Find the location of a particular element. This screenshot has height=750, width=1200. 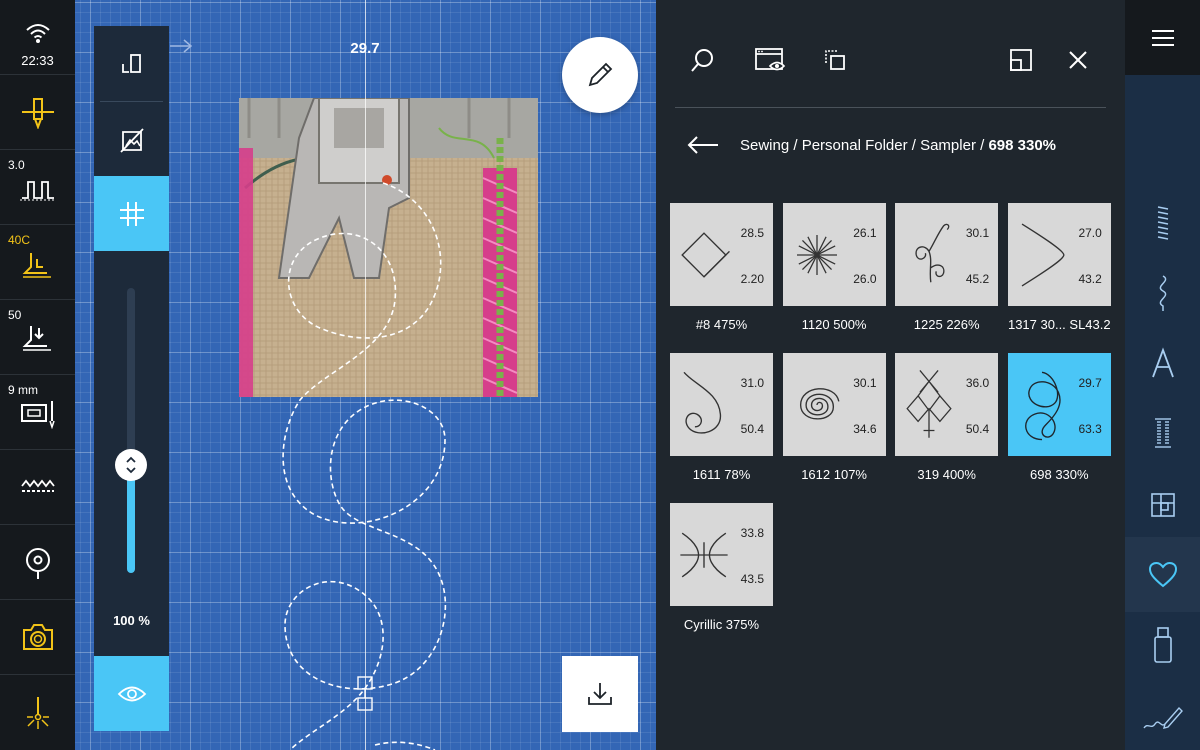

zoom-percent-label: 100 % is located at coordinates (131, 620).